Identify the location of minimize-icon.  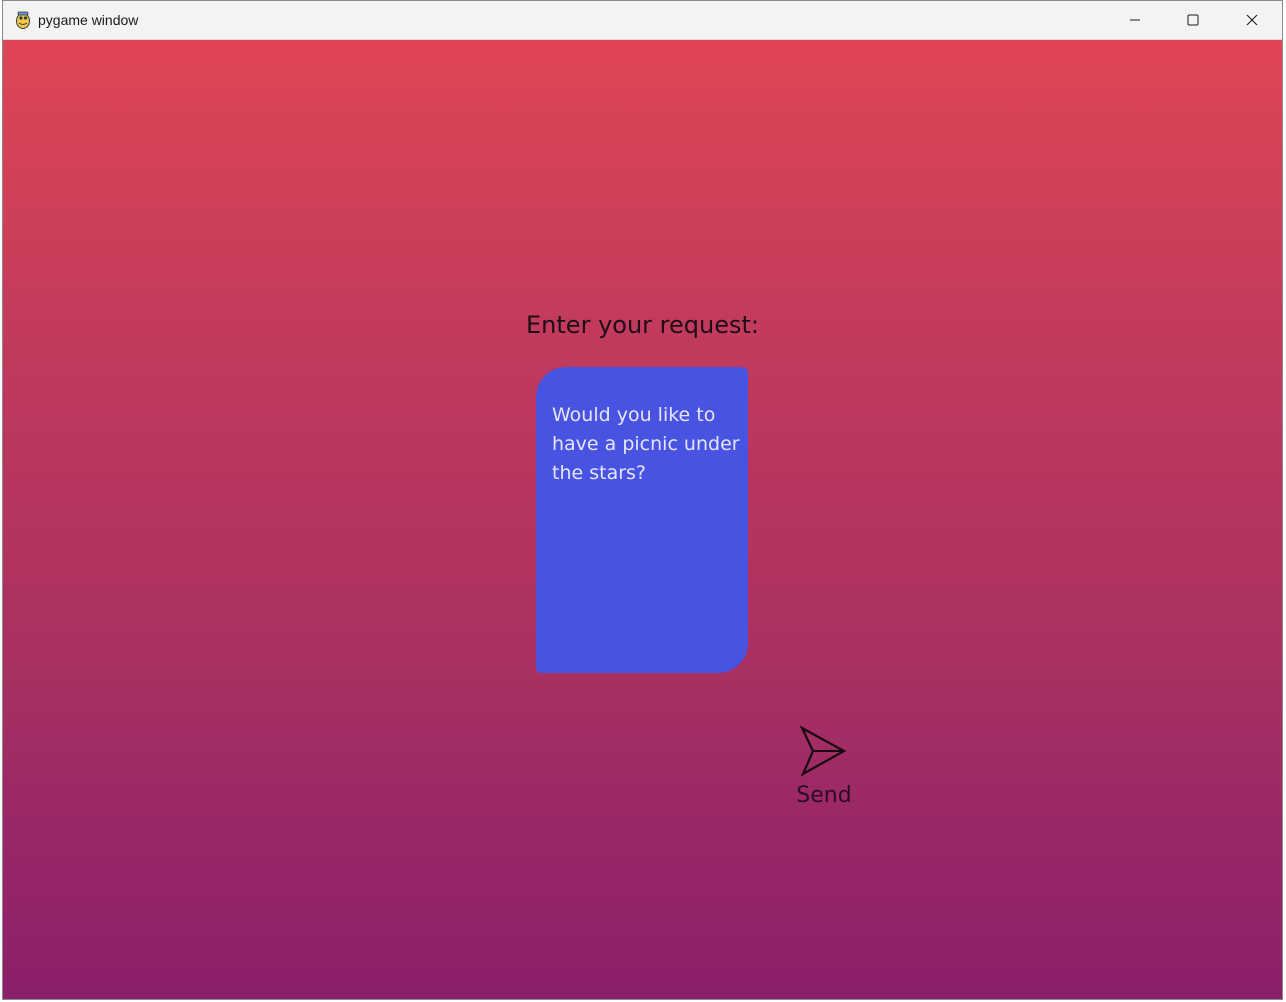
(1135, 20).